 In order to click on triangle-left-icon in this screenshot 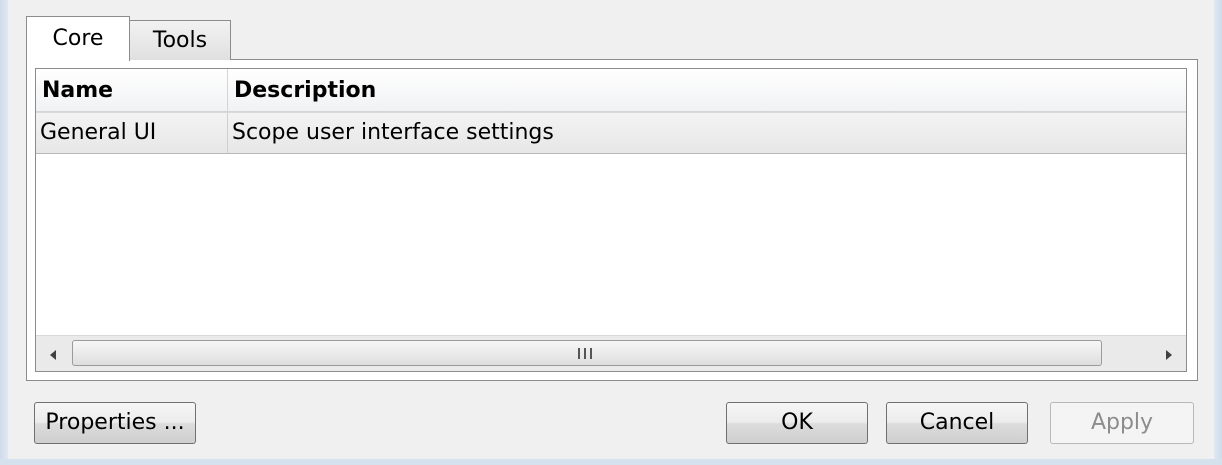, I will do `click(53, 354)`.